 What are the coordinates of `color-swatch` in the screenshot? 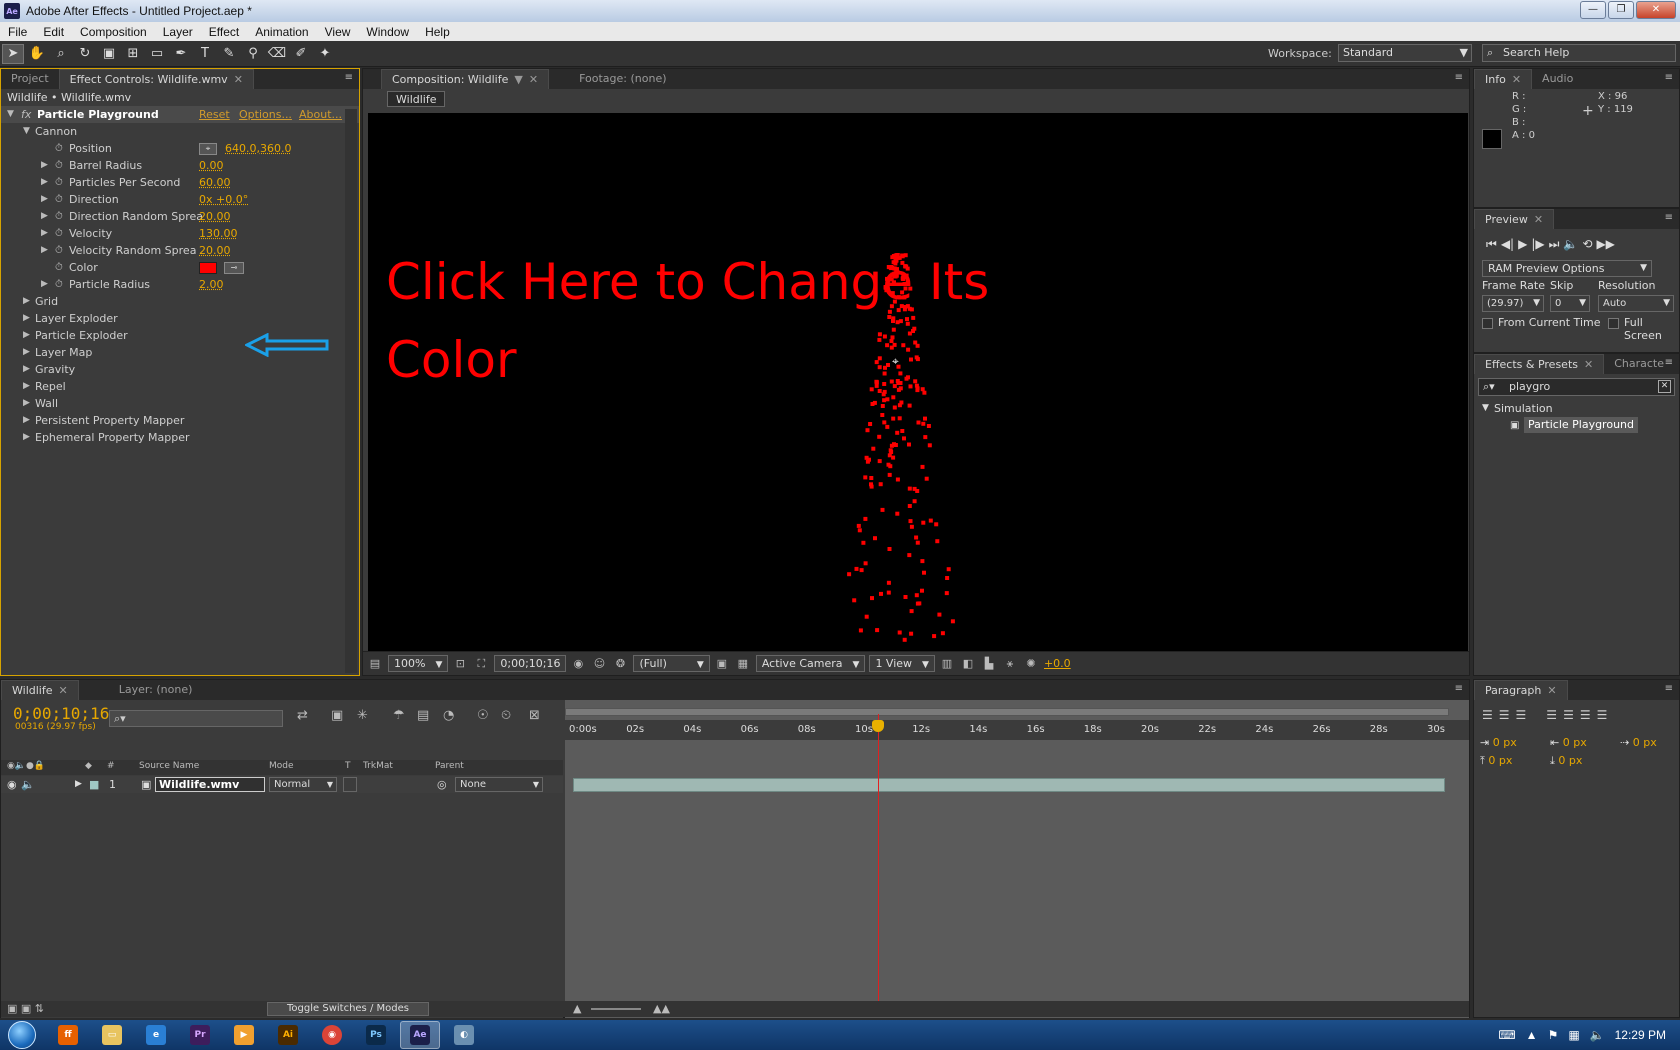 It's located at (208, 268).